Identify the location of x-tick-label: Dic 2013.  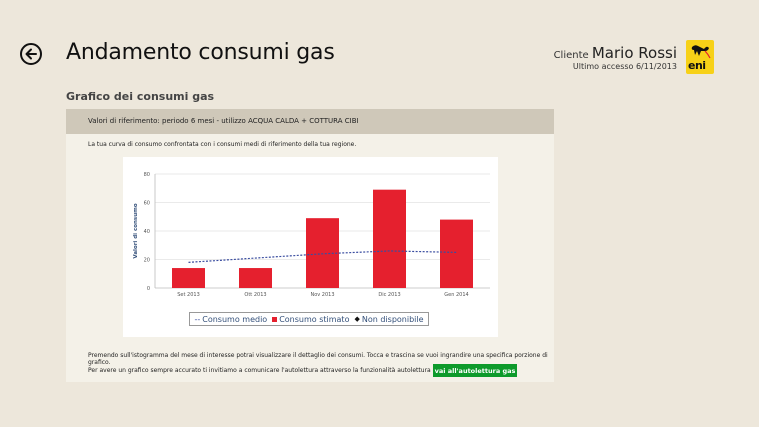
(389, 295).